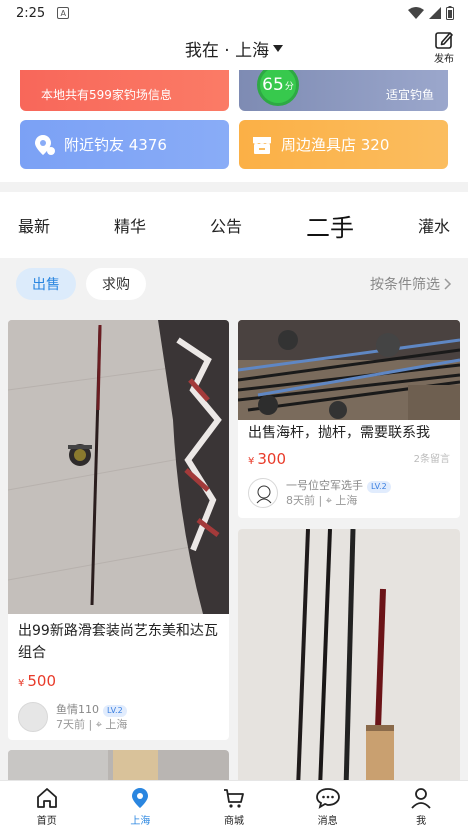 This screenshot has width=468, height=832. What do you see at coordinates (42, 681) in the screenshot?
I see `post-price-value: 500` at bounding box center [42, 681].